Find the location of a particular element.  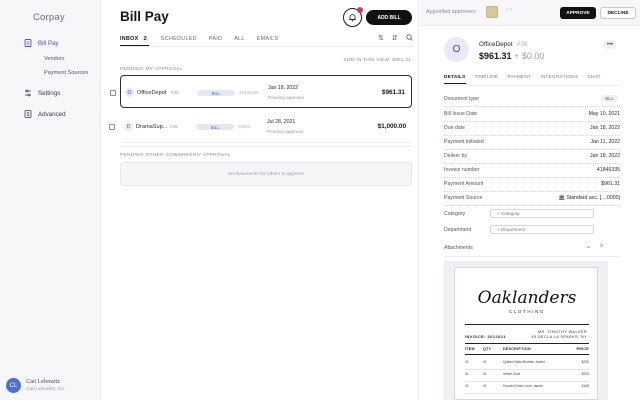

approver-avatar is located at coordinates (492, 12).